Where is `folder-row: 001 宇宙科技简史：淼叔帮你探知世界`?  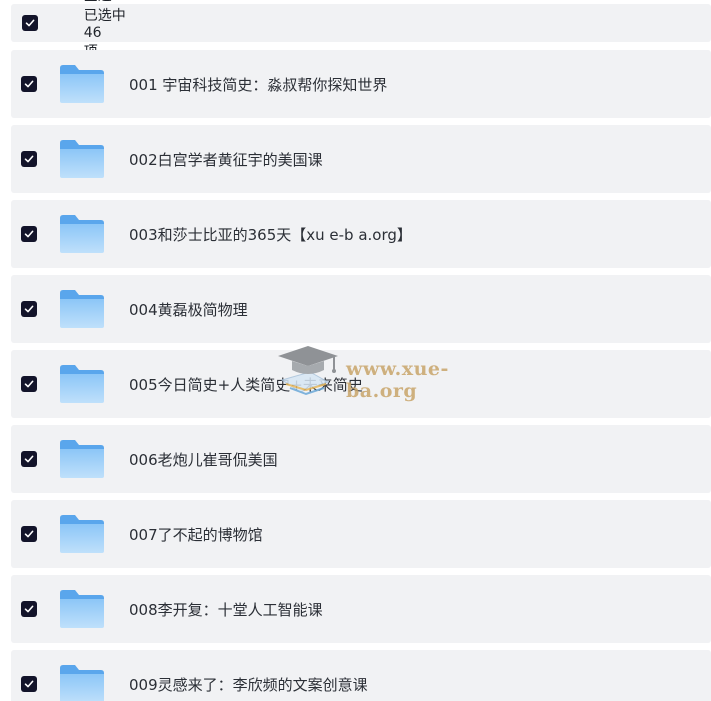 folder-row: 001 宇宙科技简史：淼叔帮你探知世界 is located at coordinates (361, 84).